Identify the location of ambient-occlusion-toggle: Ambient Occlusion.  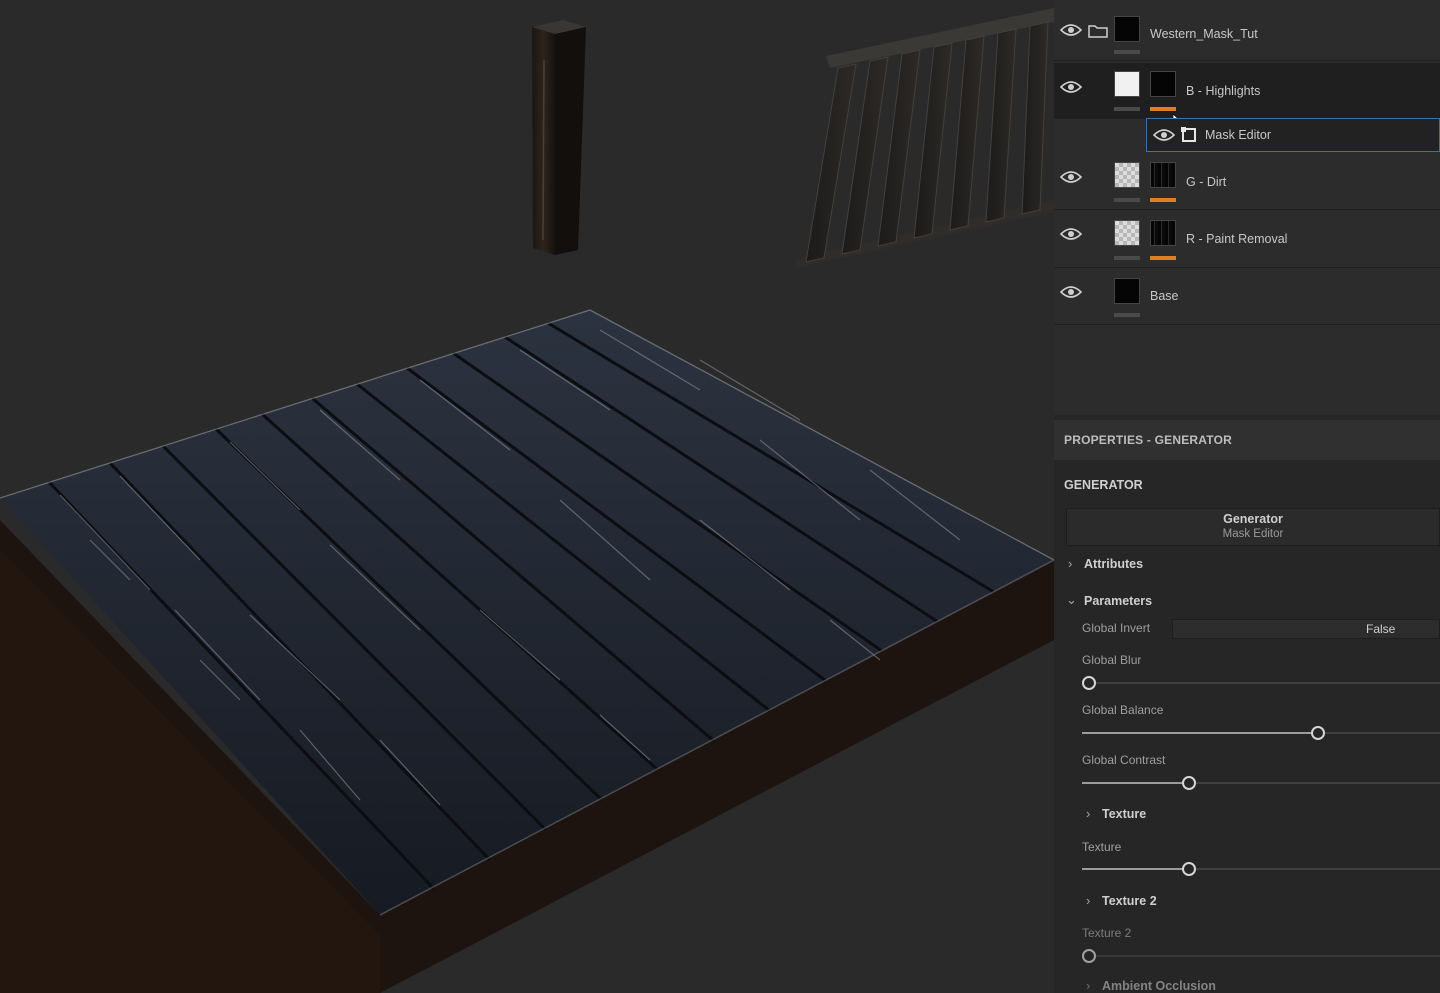
(1159, 986).